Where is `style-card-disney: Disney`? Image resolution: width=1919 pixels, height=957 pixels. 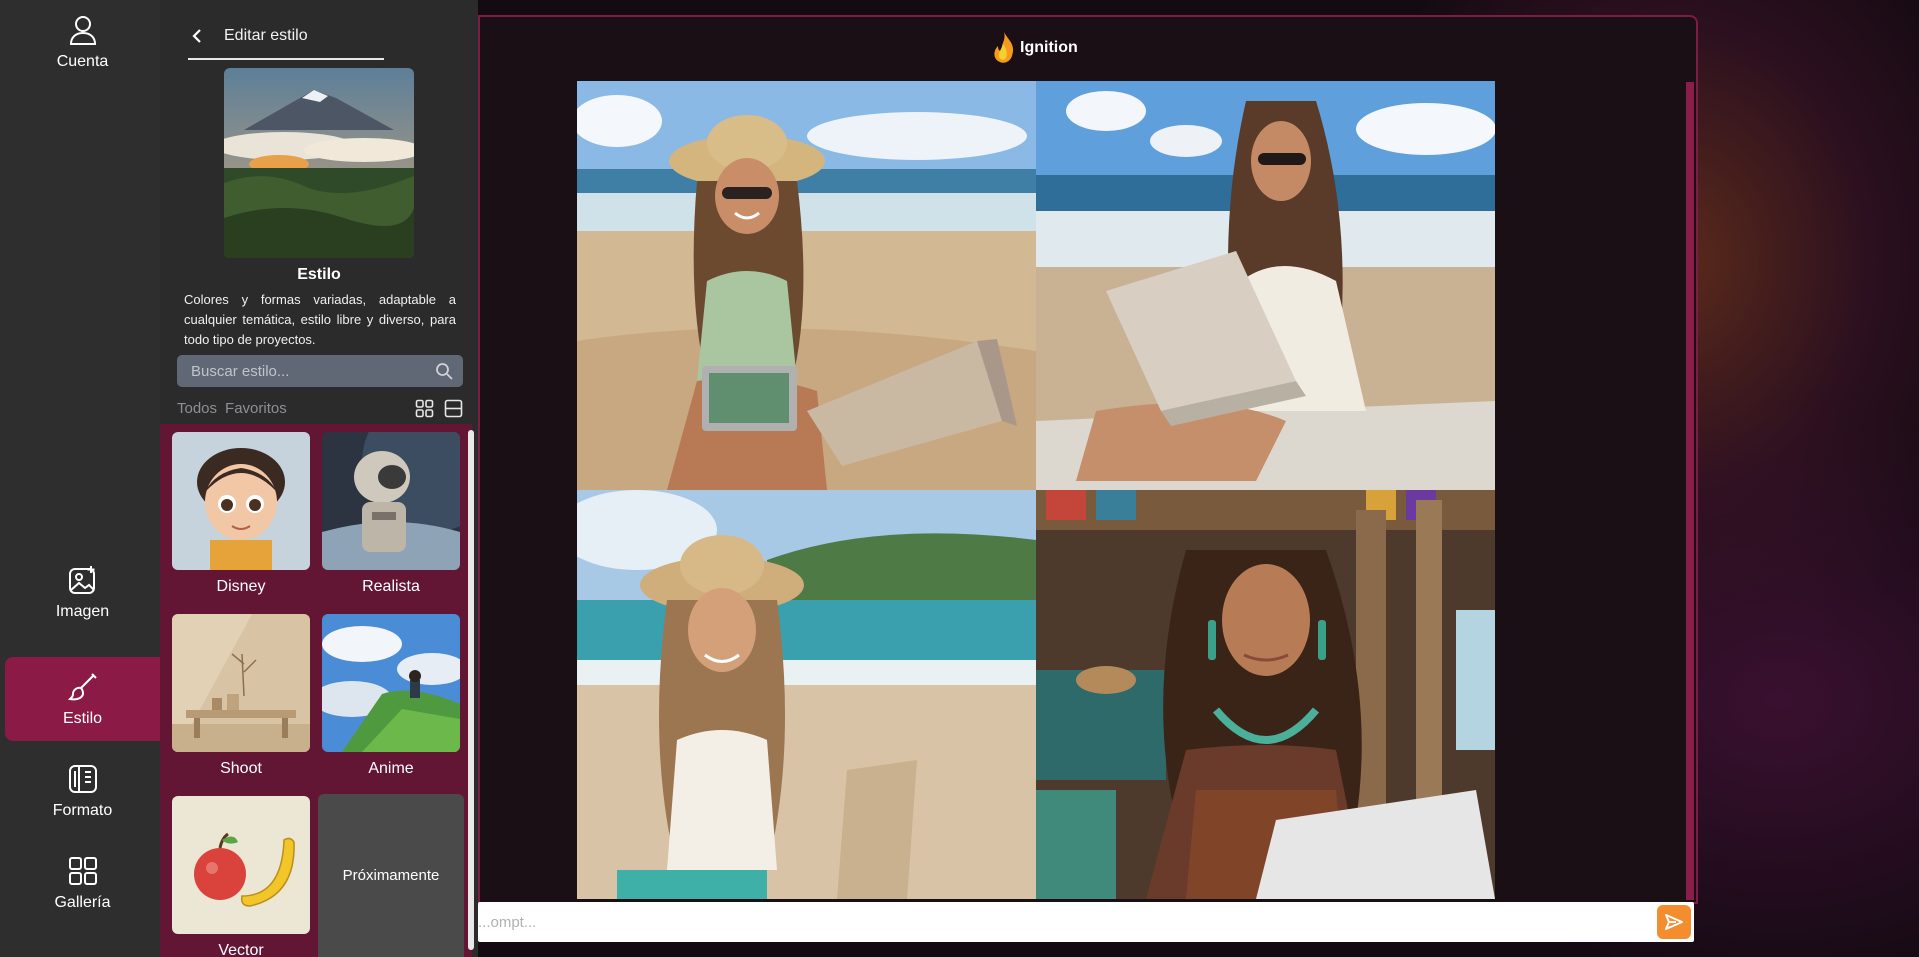 style-card-disney: Disney is located at coordinates (241, 514).